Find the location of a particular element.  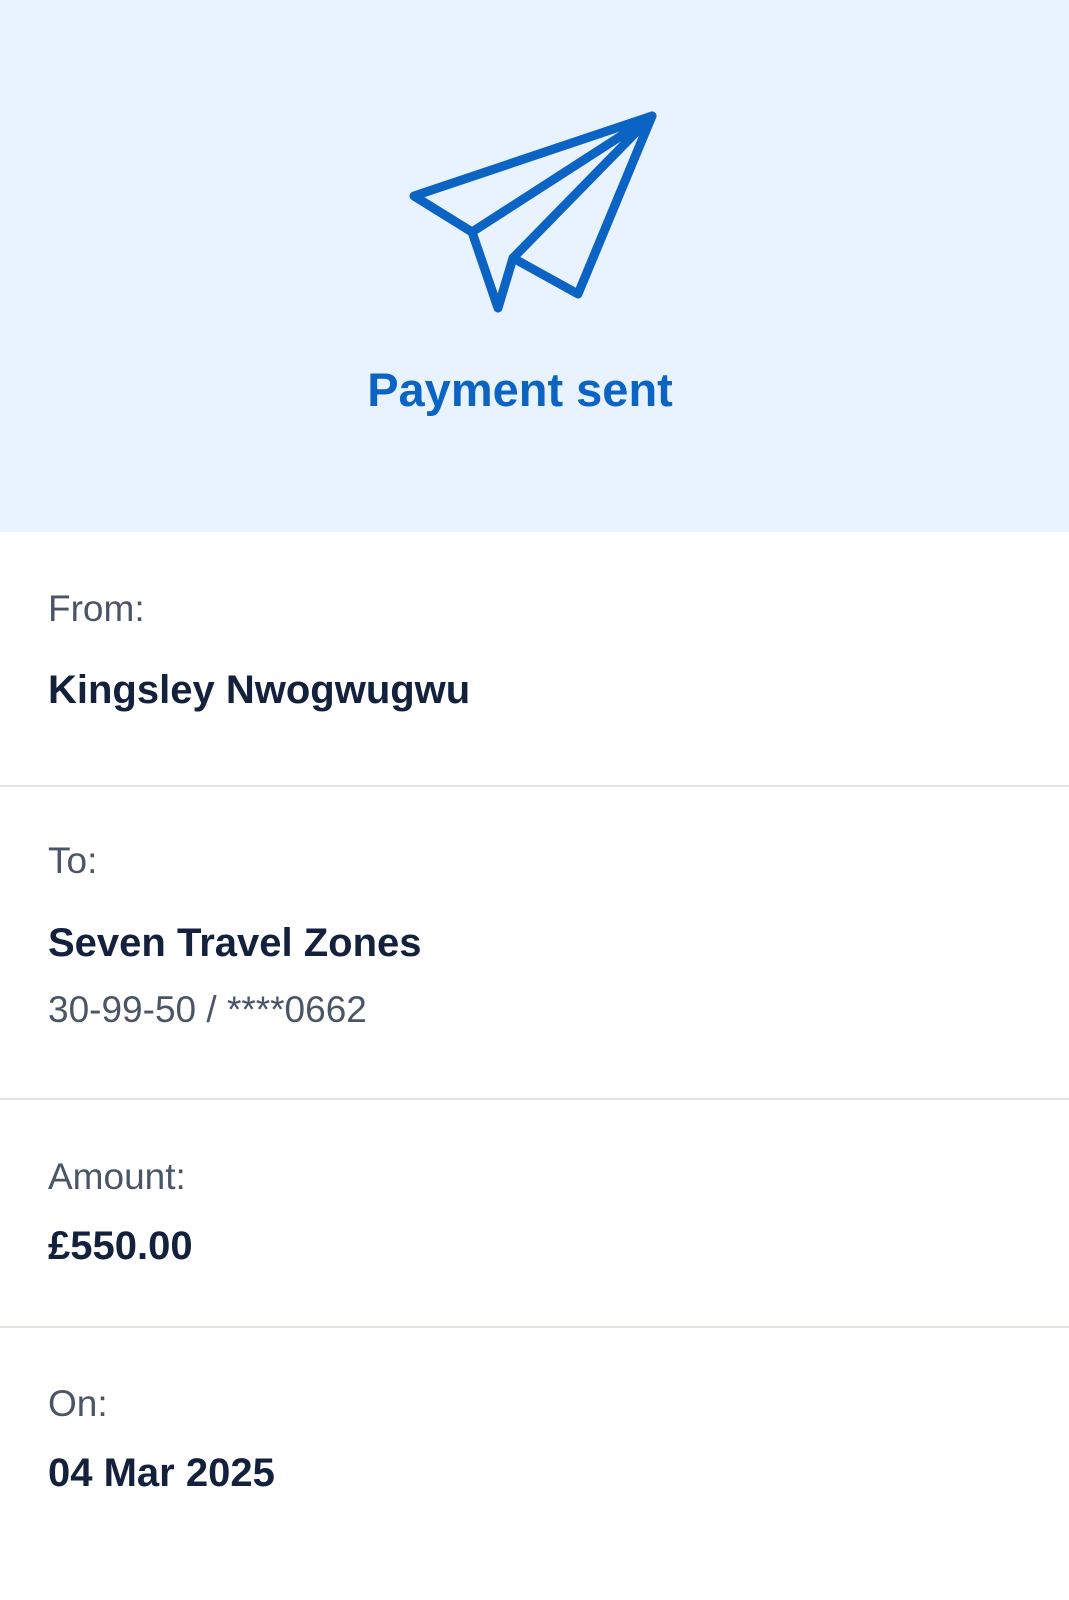

amount-label: Amount: is located at coordinates (117, 1176).